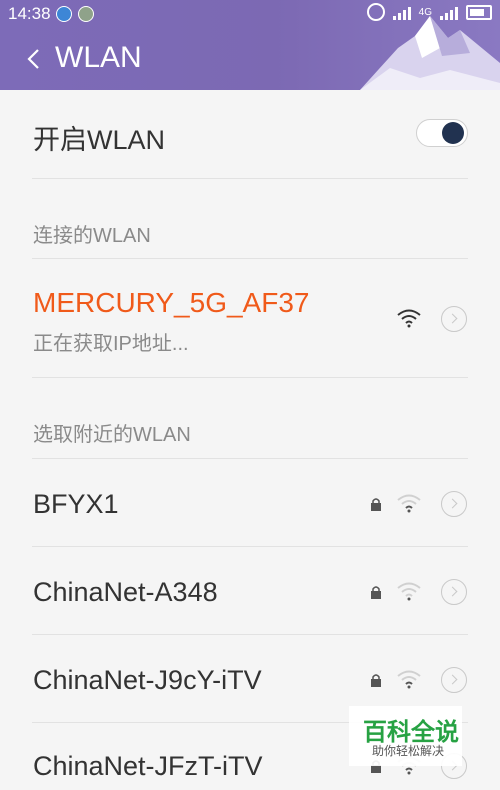  What do you see at coordinates (453, 133) in the screenshot?
I see `toggle-knob` at bounding box center [453, 133].